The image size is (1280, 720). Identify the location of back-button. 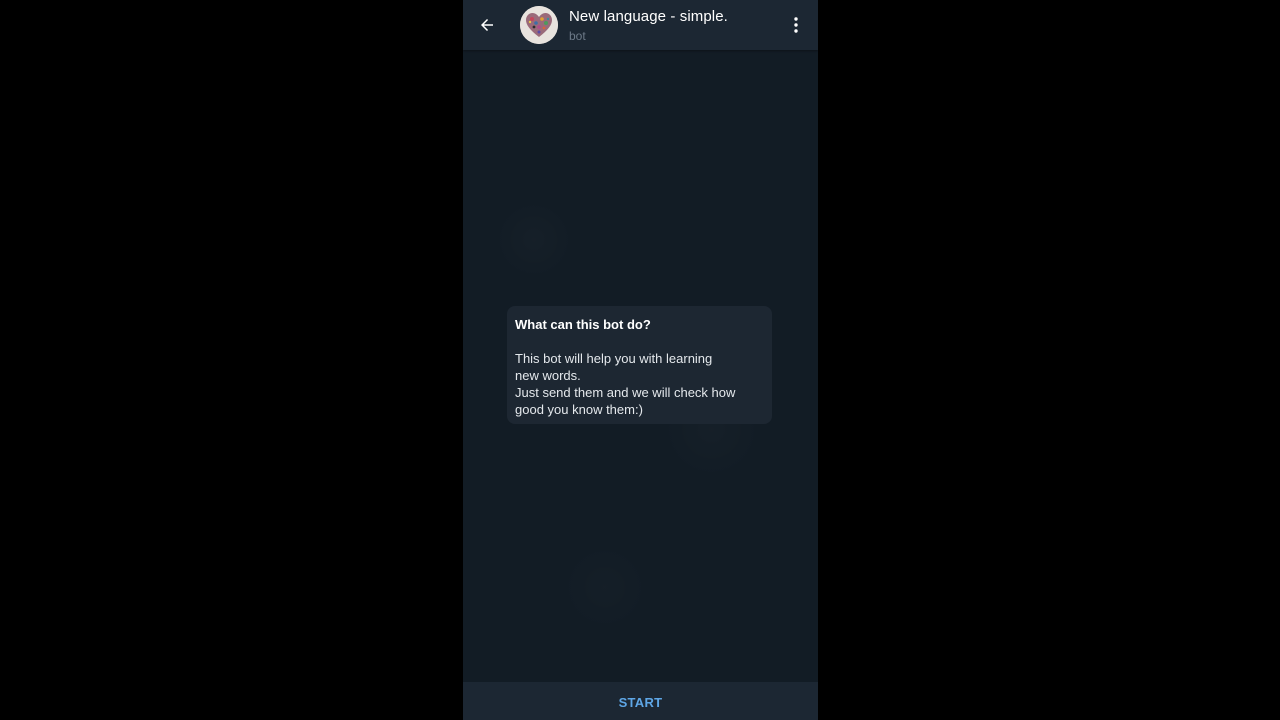
(487, 25).